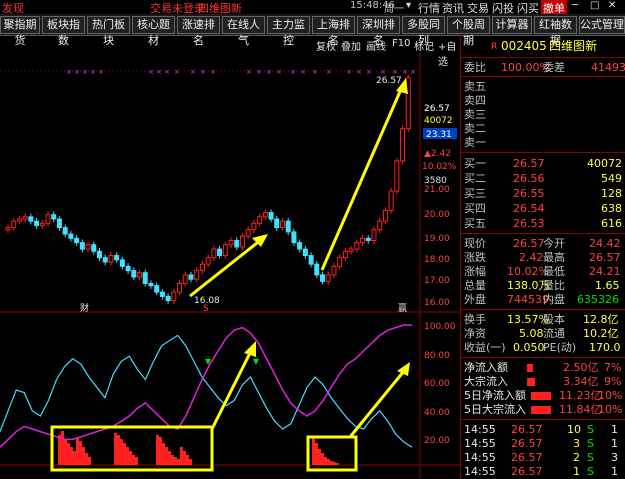 The height and width of the screenshot is (479, 625). What do you see at coordinates (437, 356) in the screenshot?
I see `ind-label-80: 80.00` at bounding box center [437, 356].